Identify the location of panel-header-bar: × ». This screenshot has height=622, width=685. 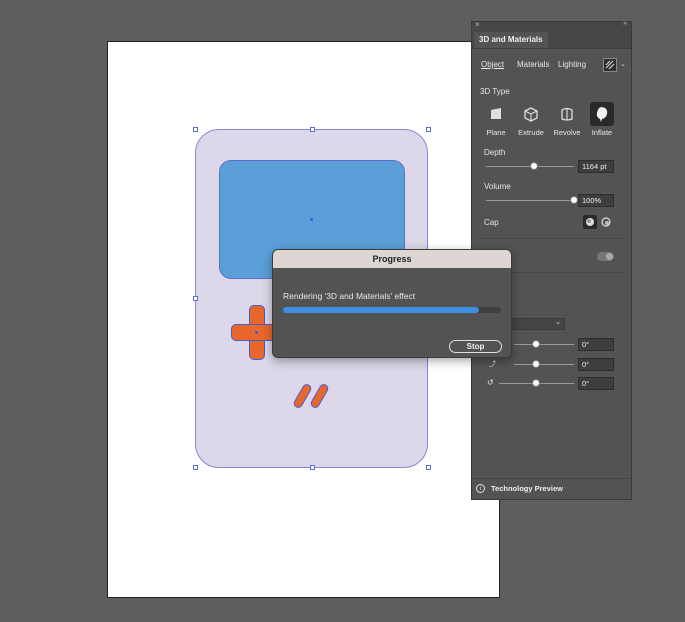
(551, 25).